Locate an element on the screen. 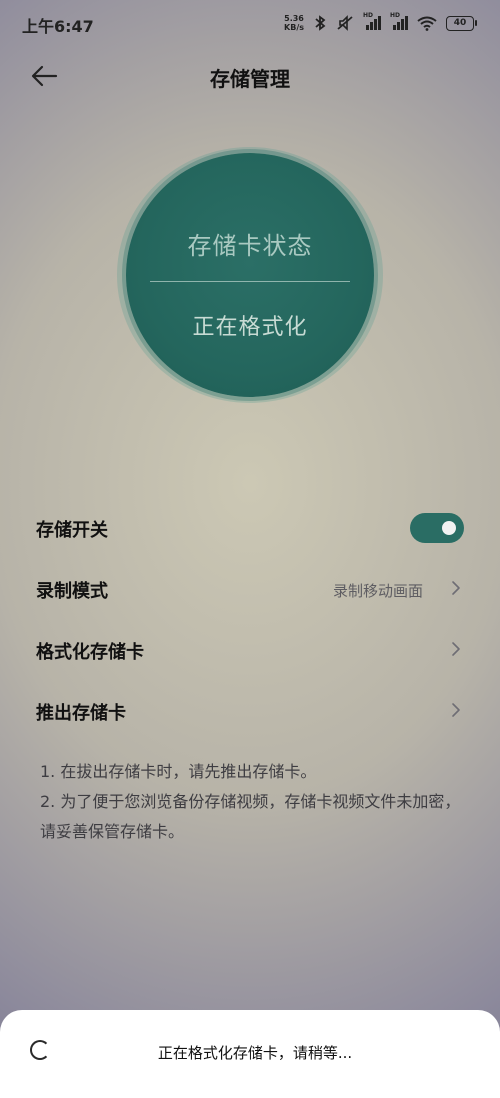 This screenshot has width=500, height=1098. circle-divider is located at coordinates (250, 281).